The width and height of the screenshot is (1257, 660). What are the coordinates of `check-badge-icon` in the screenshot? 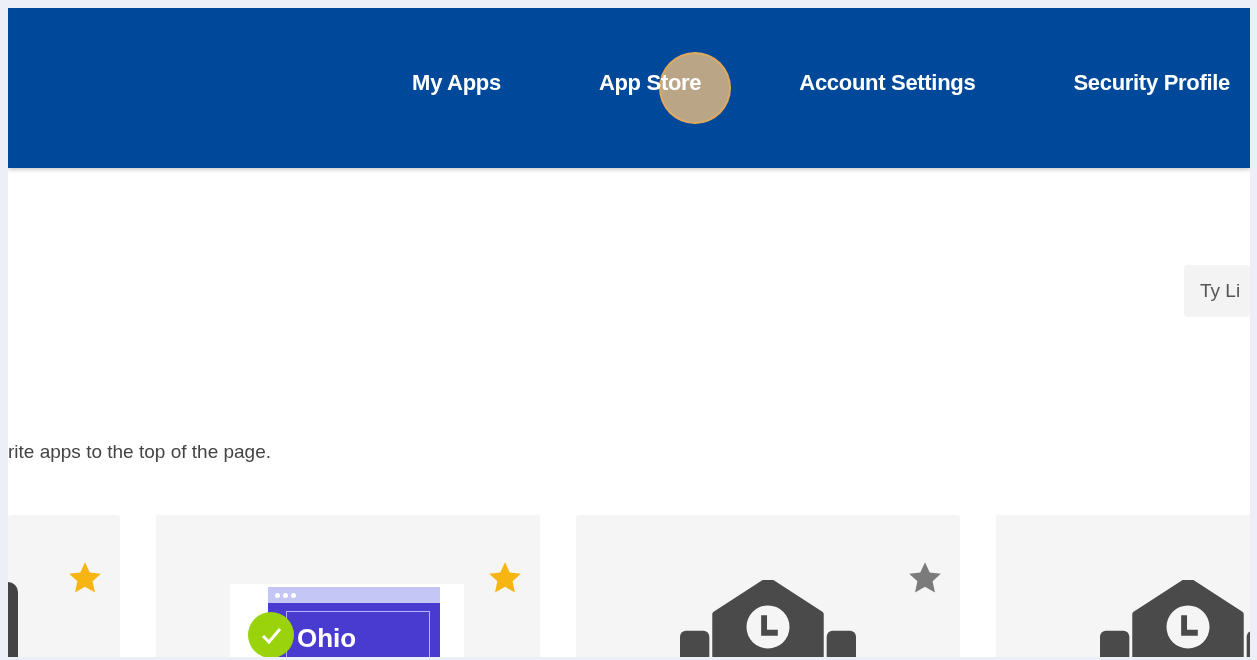 It's located at (271, 634).